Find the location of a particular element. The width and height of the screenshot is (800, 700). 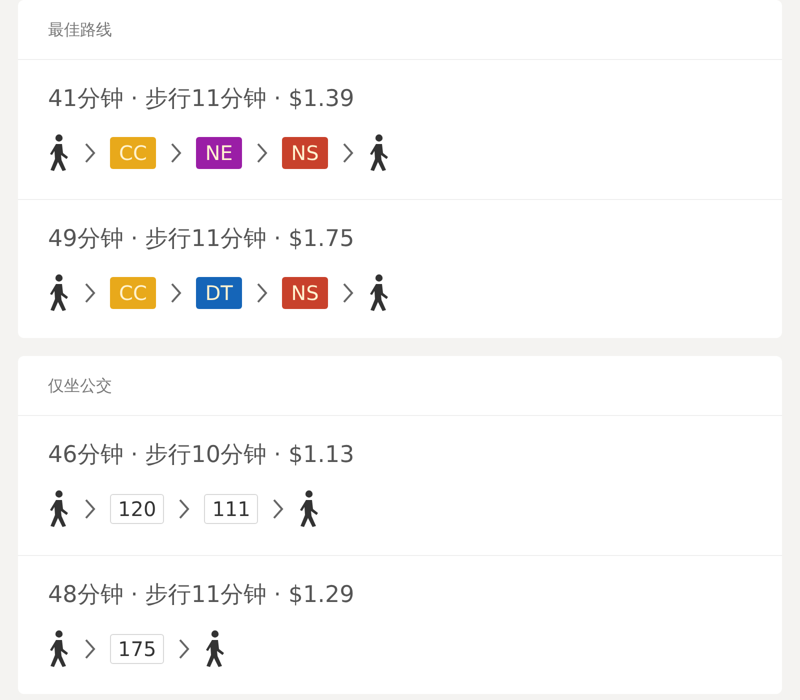

line-badge: NE is located at coordinates (219, 153).